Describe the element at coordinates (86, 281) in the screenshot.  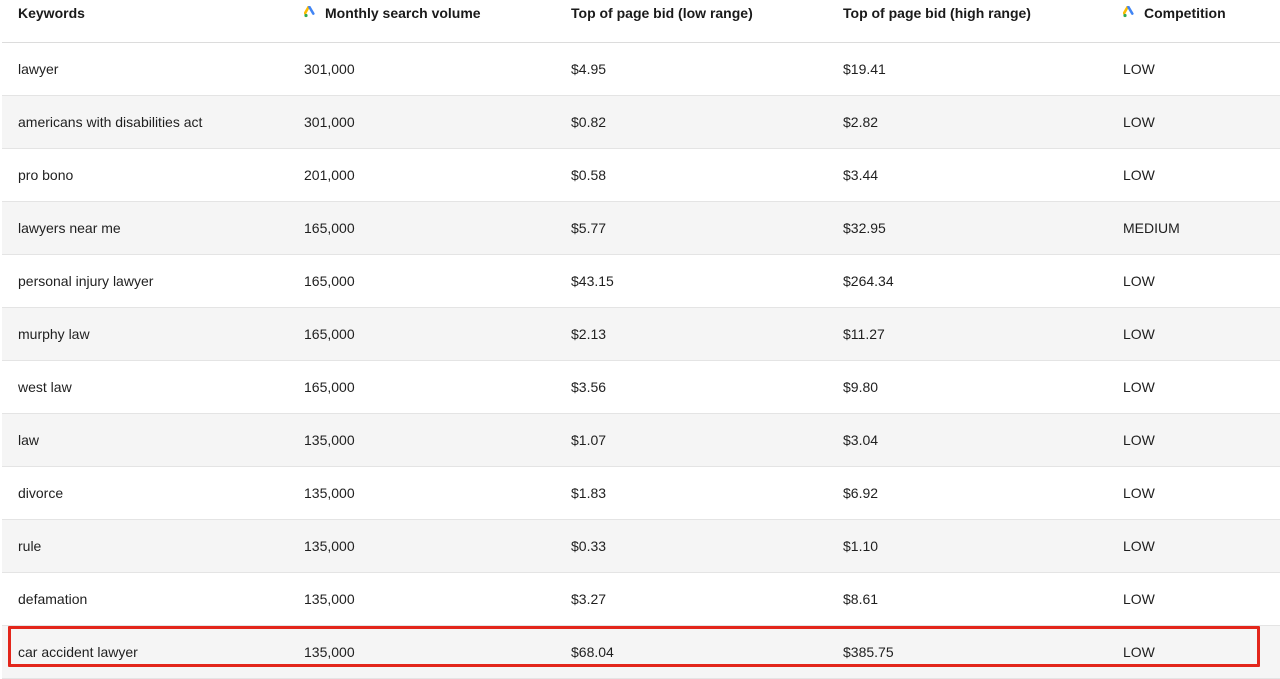
I see `keyword-cell: personal injury lawyer` at that location.